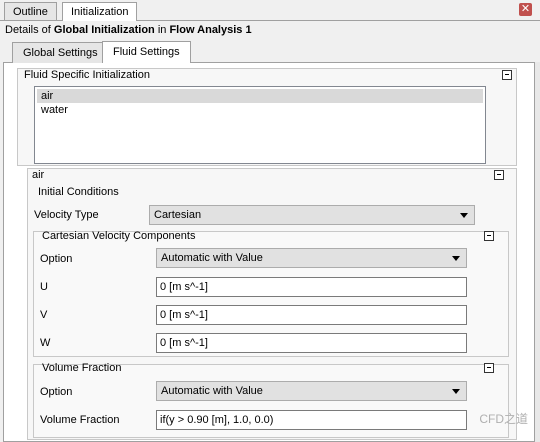  I want to click on tab-global-settings: Global Settings, so click(60, 52).